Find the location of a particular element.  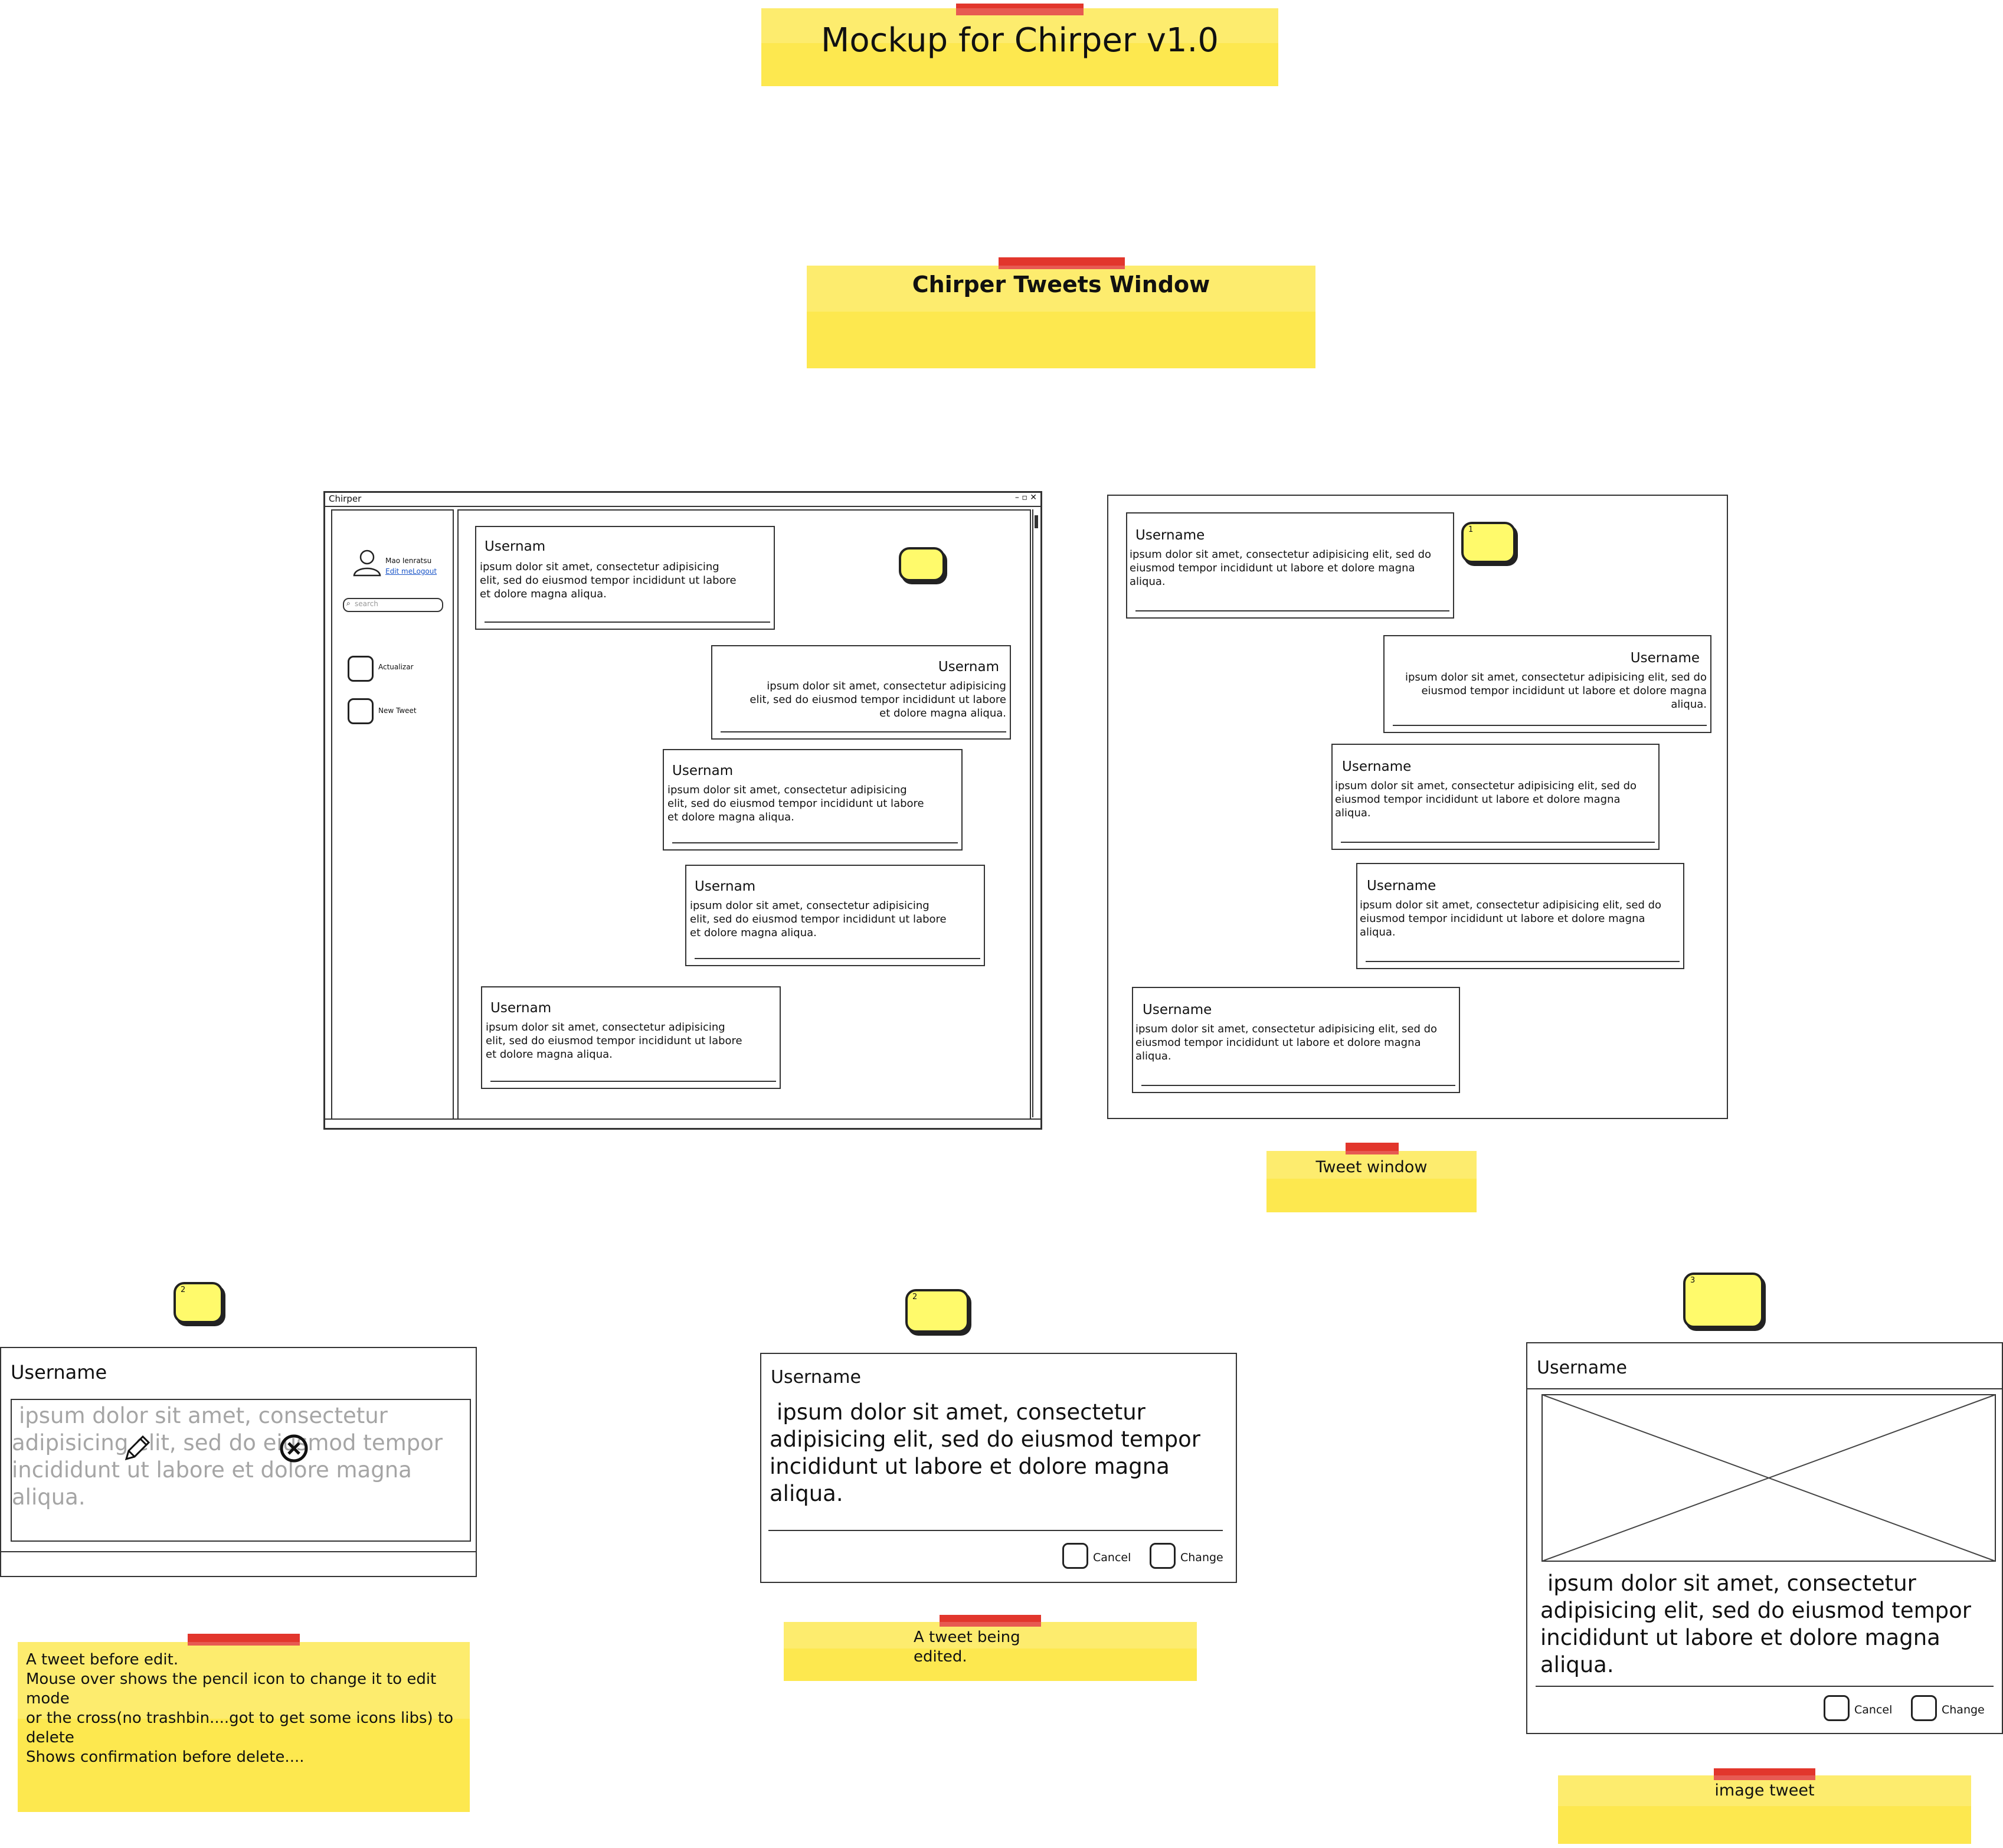

search-placeholder: search is located at coordinates (366, 604).